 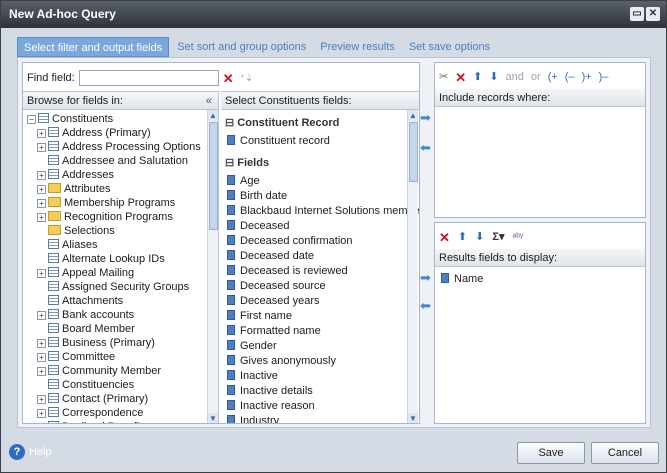 I want to click on list-item: Deceased is reviewed, so click(x=287, y=271).